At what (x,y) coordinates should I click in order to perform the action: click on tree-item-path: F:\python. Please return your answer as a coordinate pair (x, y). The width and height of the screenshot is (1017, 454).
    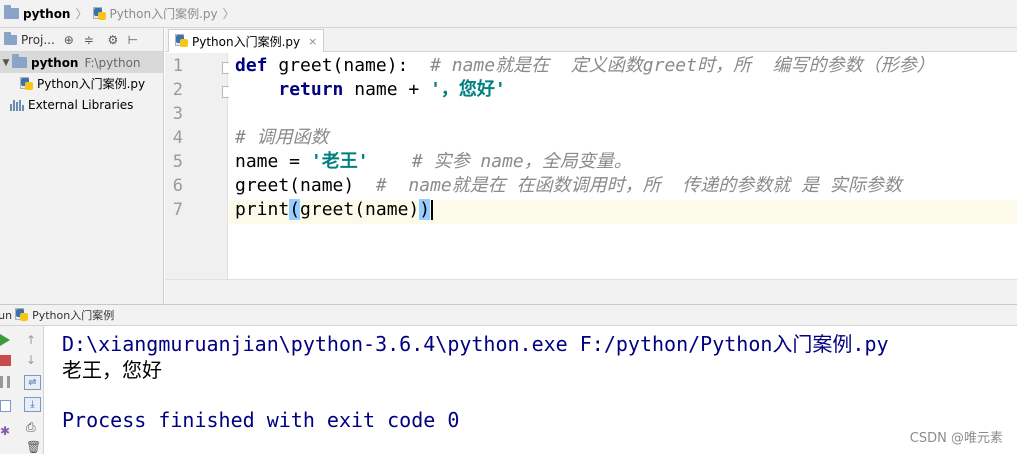
    Looking at the image, I should click on (112, 62).